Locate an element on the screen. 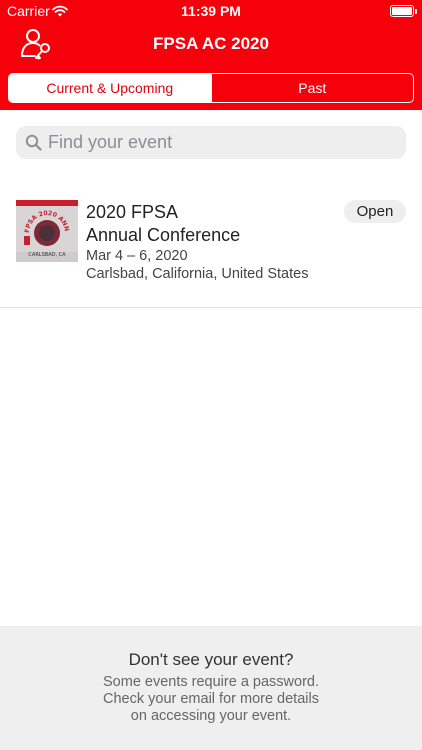 The height and width of the screenshot is (750, 422). search-bar is located at coordinates (211, 142).